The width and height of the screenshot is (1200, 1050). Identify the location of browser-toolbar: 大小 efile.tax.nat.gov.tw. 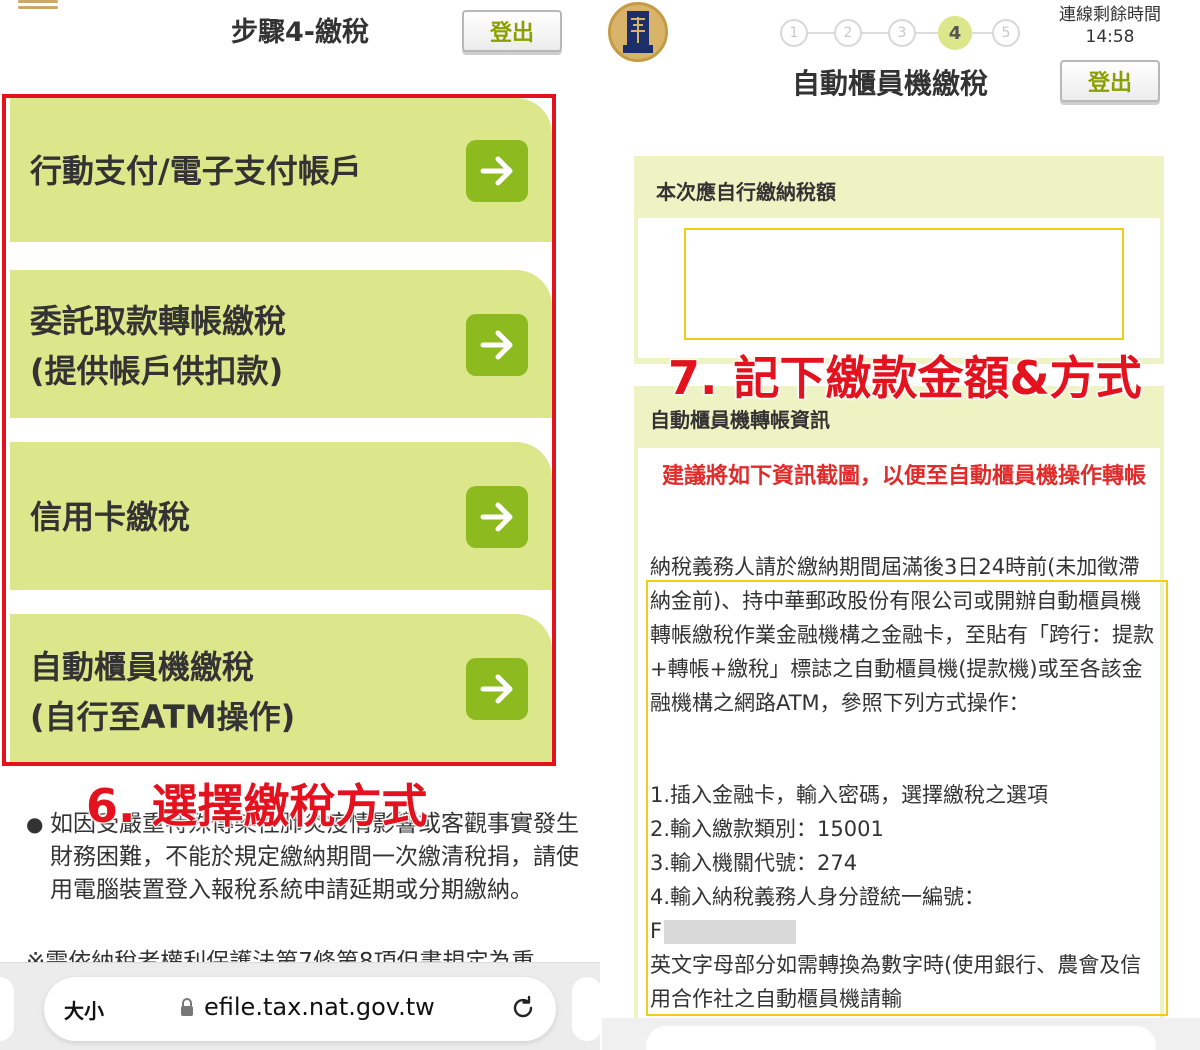
(300, 1006).